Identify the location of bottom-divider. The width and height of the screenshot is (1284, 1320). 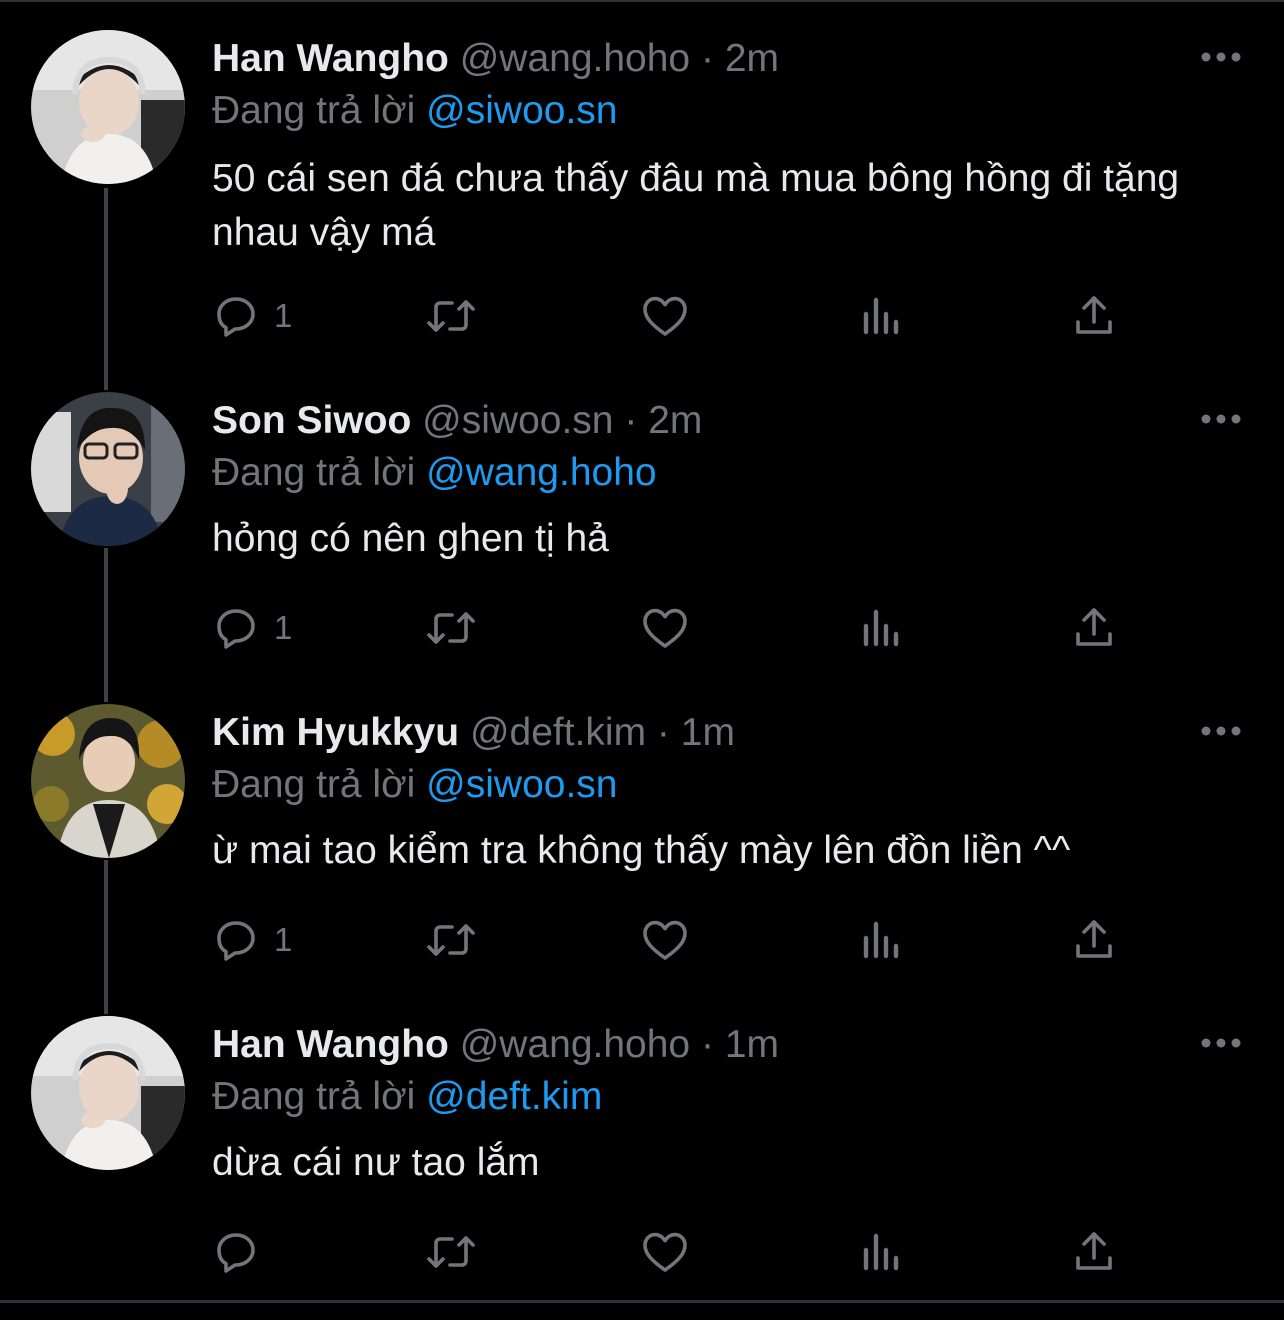
(642, 1301).